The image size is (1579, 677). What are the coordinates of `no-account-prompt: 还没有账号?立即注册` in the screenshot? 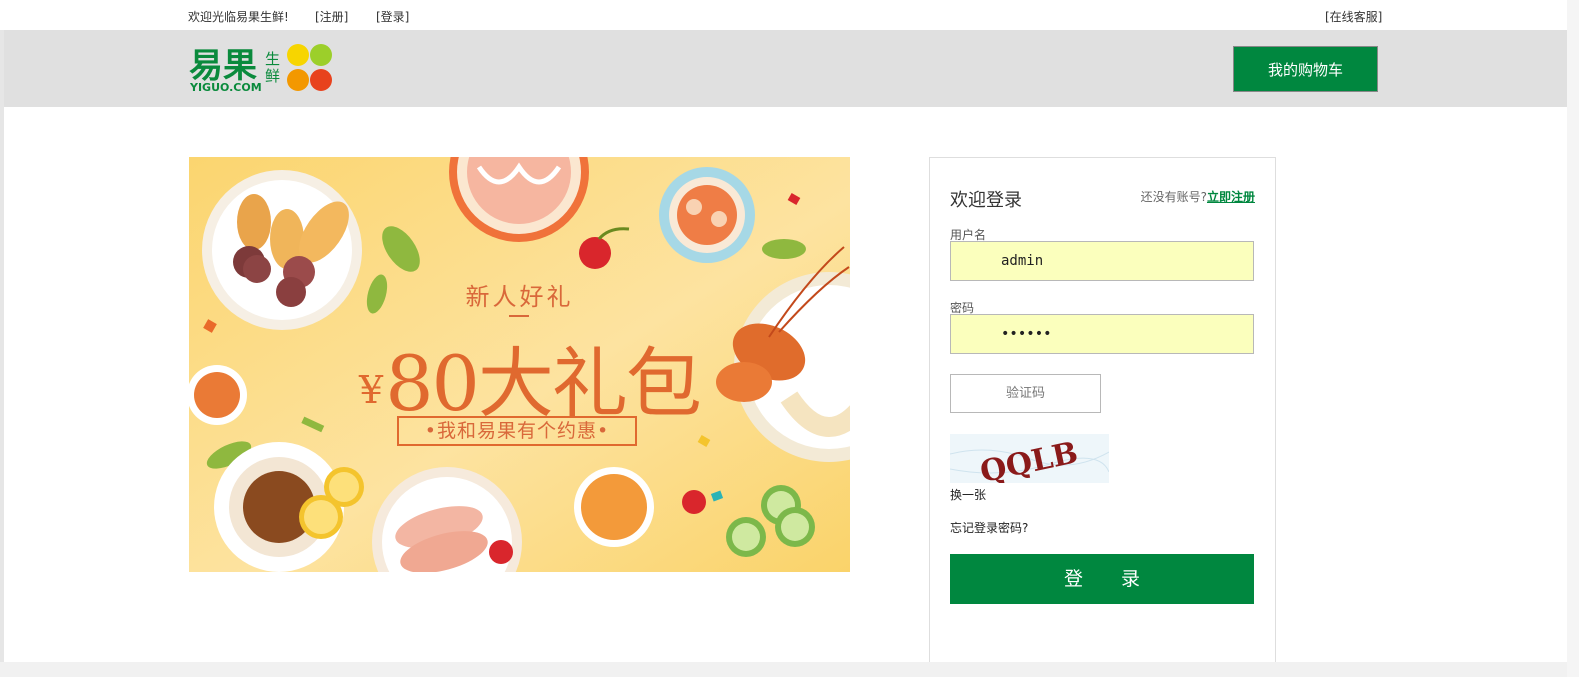 It's located at (1198, 196).